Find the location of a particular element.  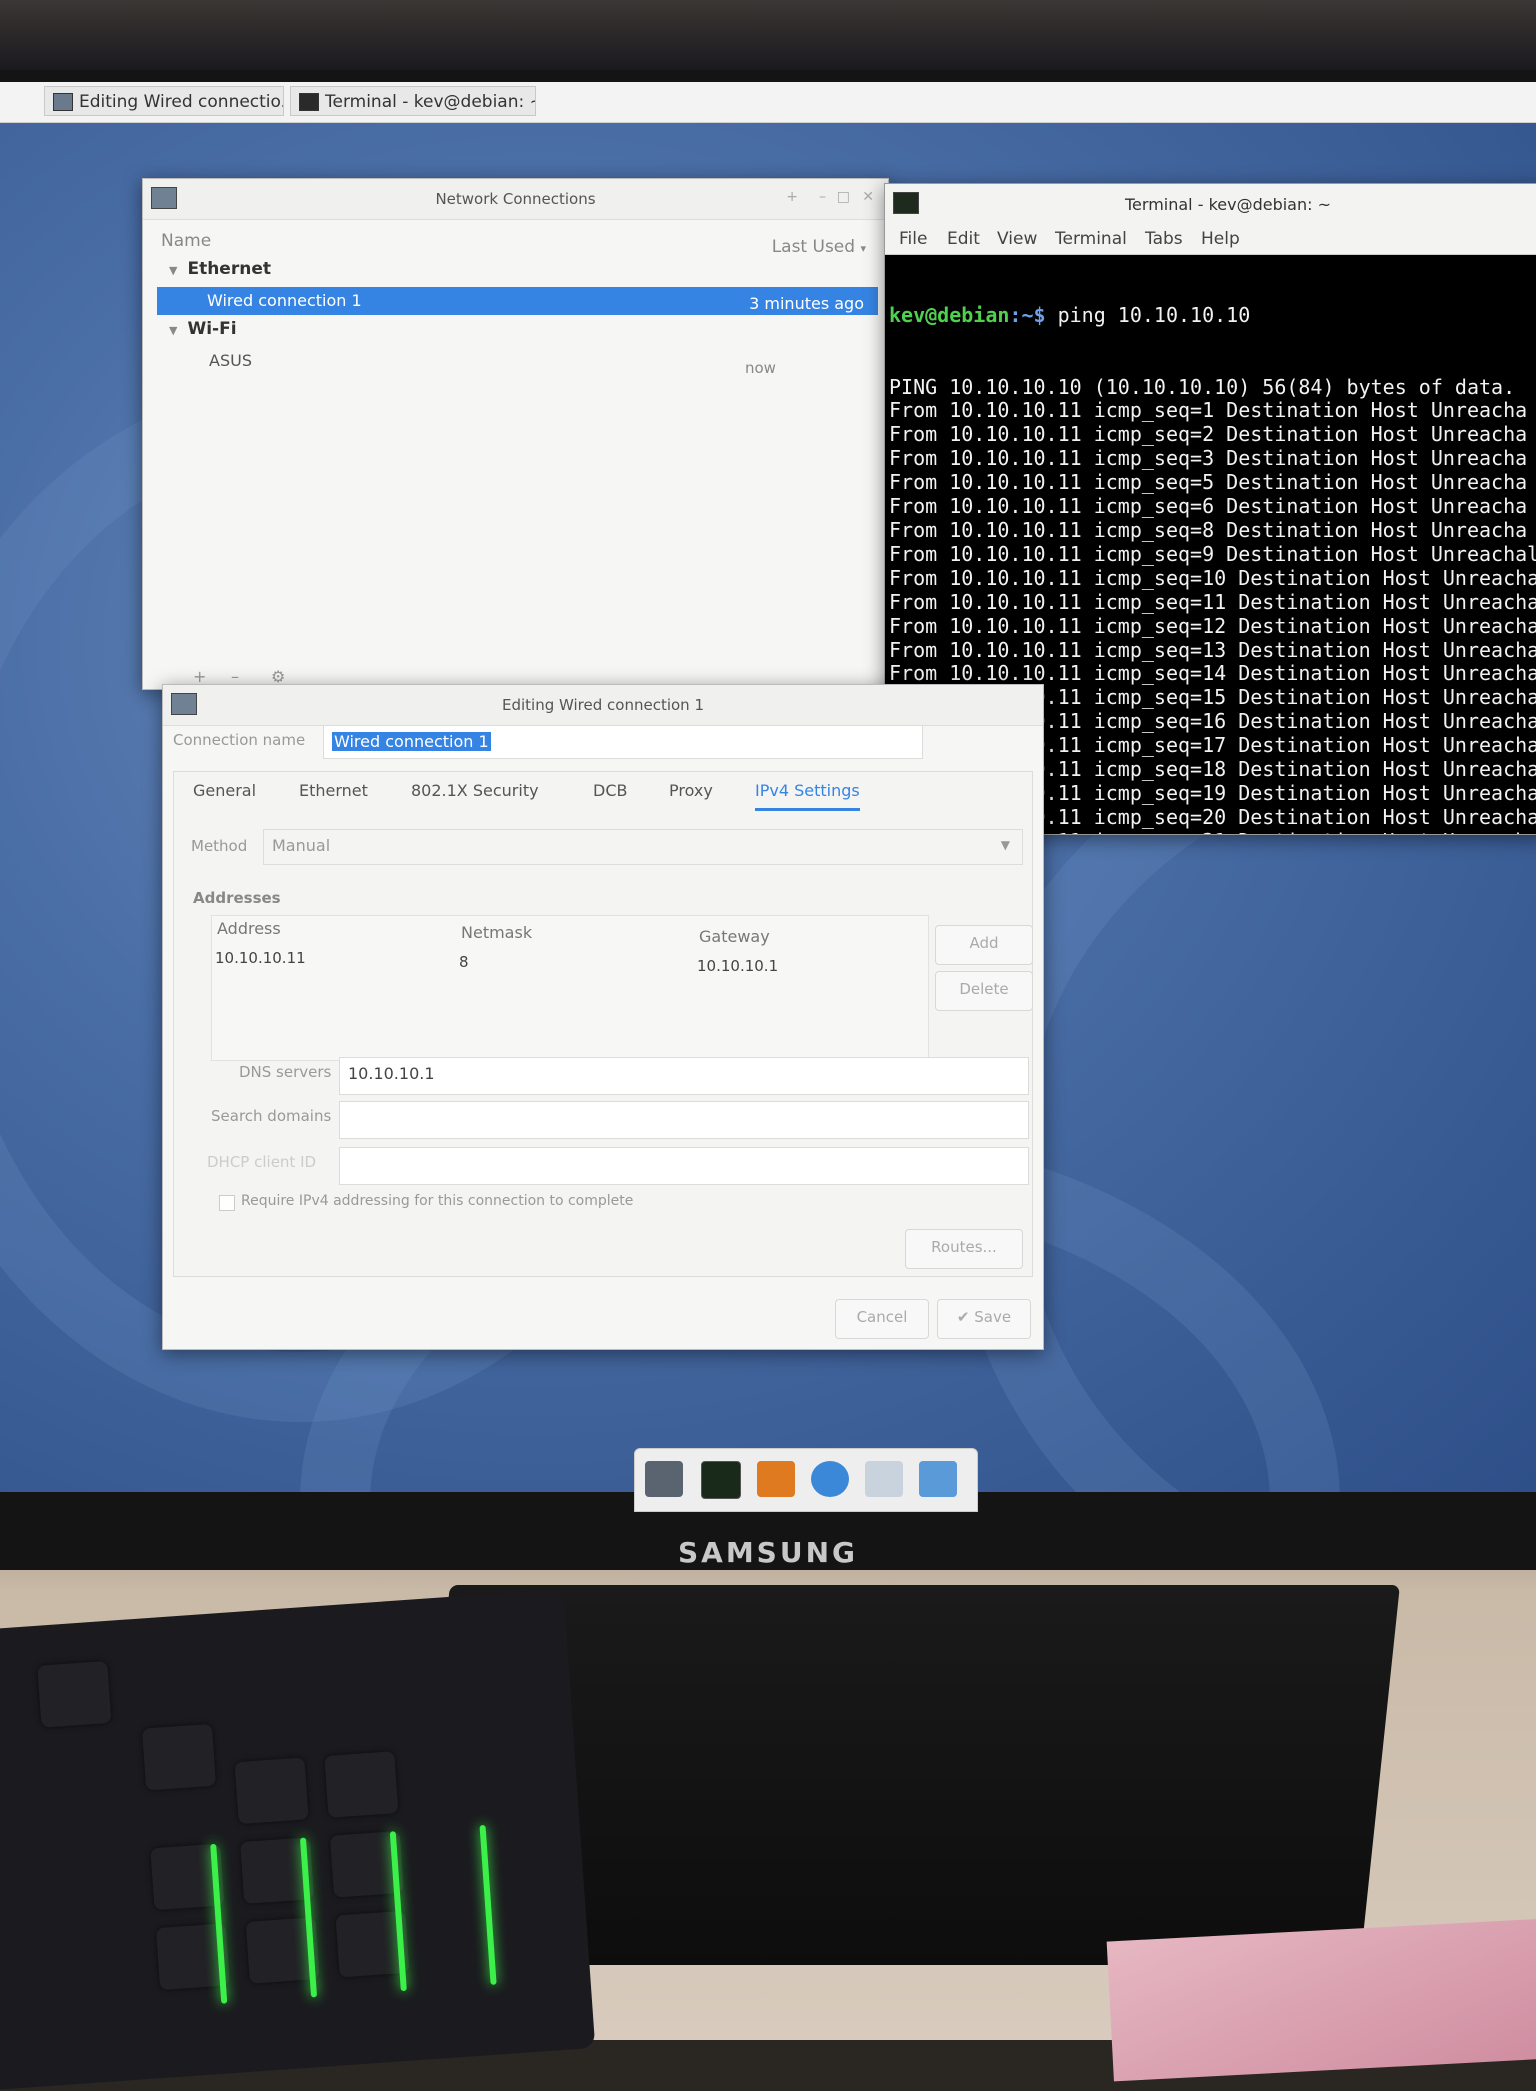

prompt-user: kev@debian is located at coordinates (949, 314).